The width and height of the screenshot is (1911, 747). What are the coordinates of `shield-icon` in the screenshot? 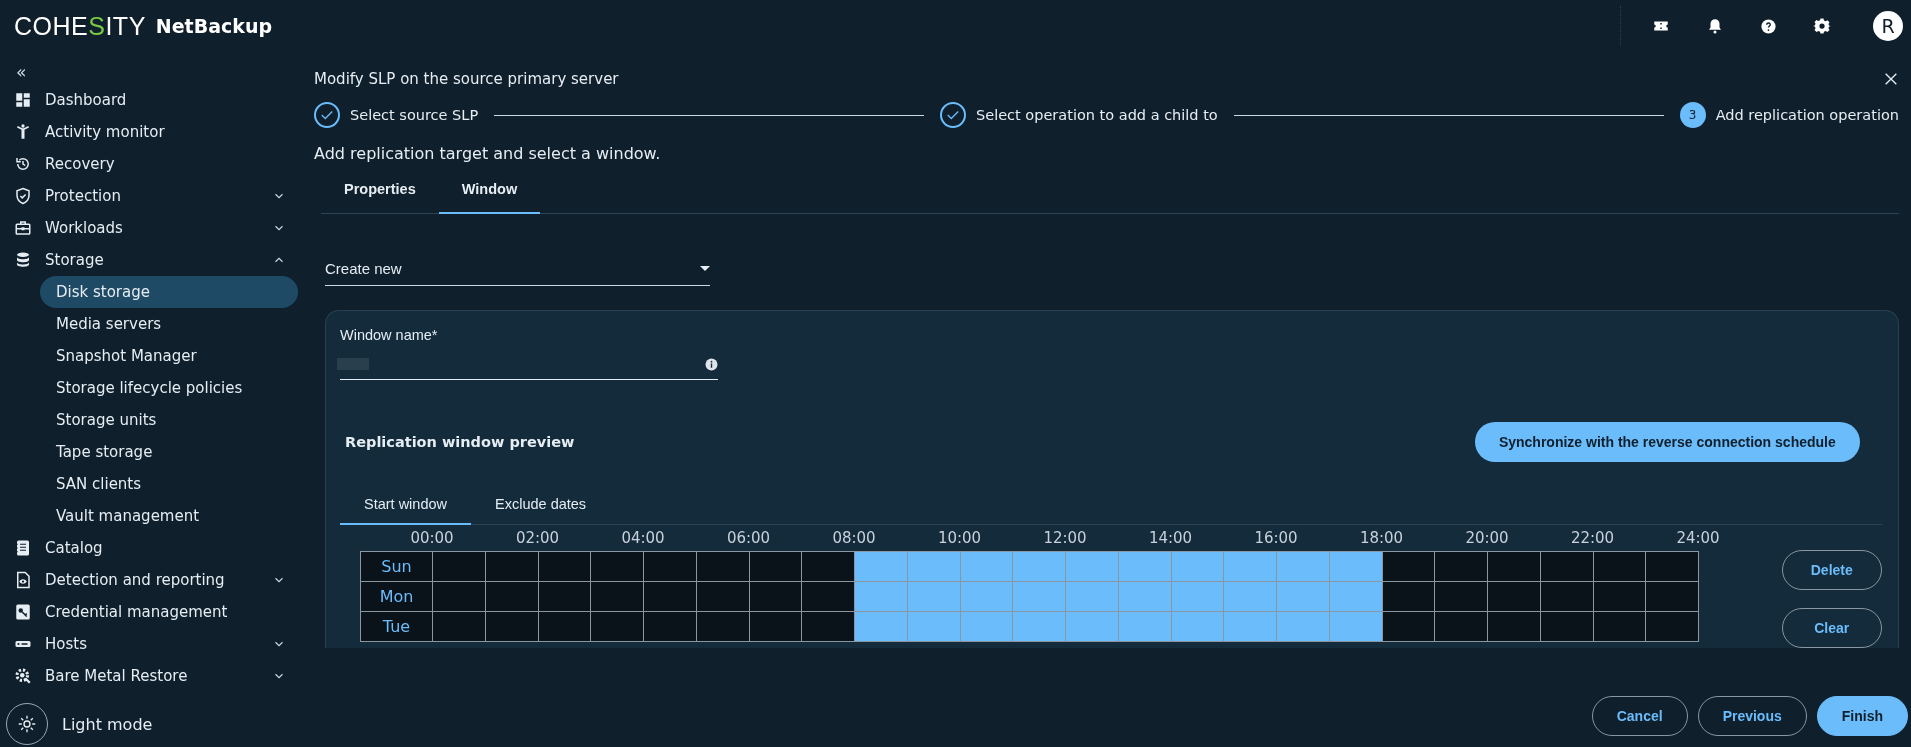 It's located at (23, 196).